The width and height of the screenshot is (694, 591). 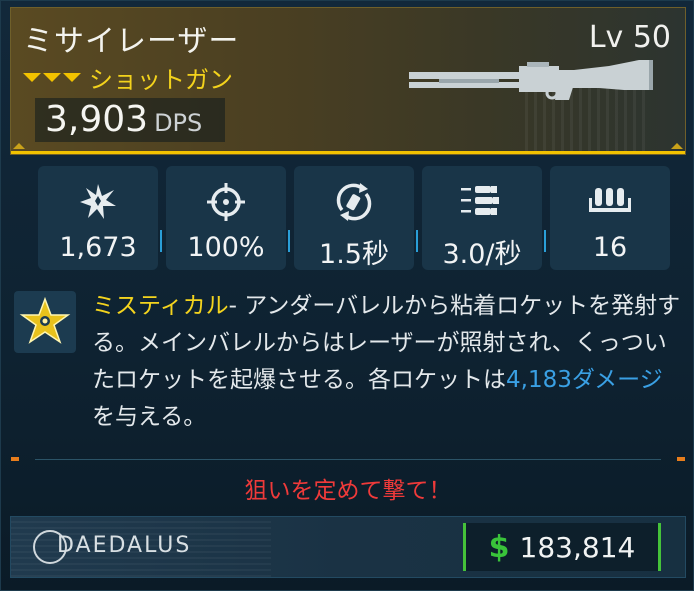 I want to click on weapon-type: ショットガン, so click(x=161, y=80).